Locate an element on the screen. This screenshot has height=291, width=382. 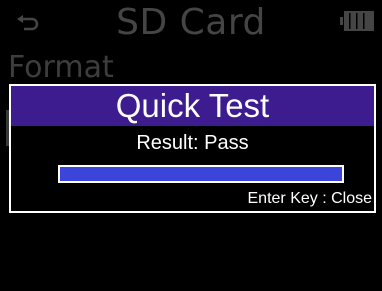
result-text: Result: Pass is located at coordinates (192, 143).